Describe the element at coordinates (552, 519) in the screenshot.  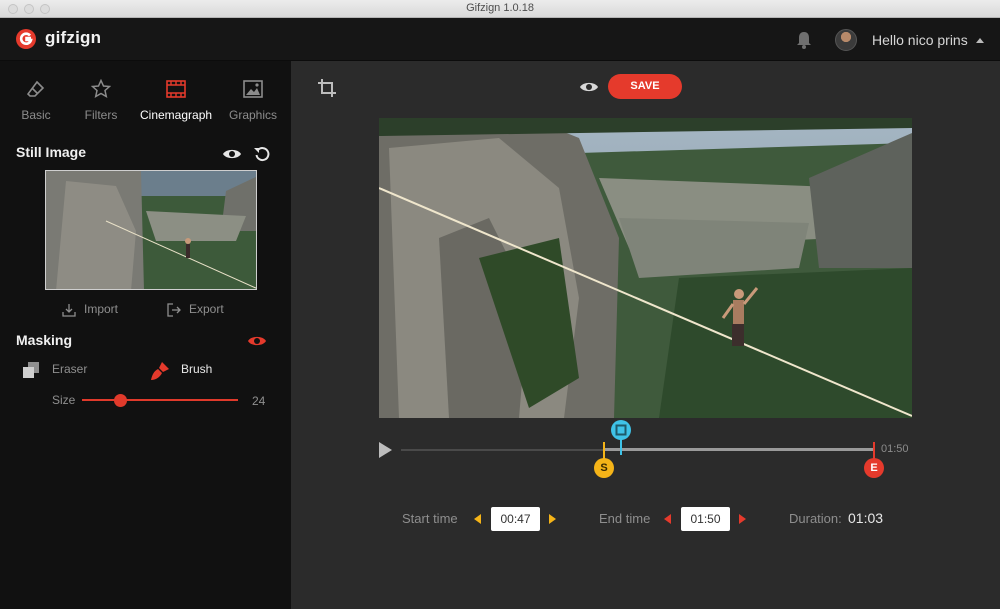
I see `start-time-increase-icon` at that location.